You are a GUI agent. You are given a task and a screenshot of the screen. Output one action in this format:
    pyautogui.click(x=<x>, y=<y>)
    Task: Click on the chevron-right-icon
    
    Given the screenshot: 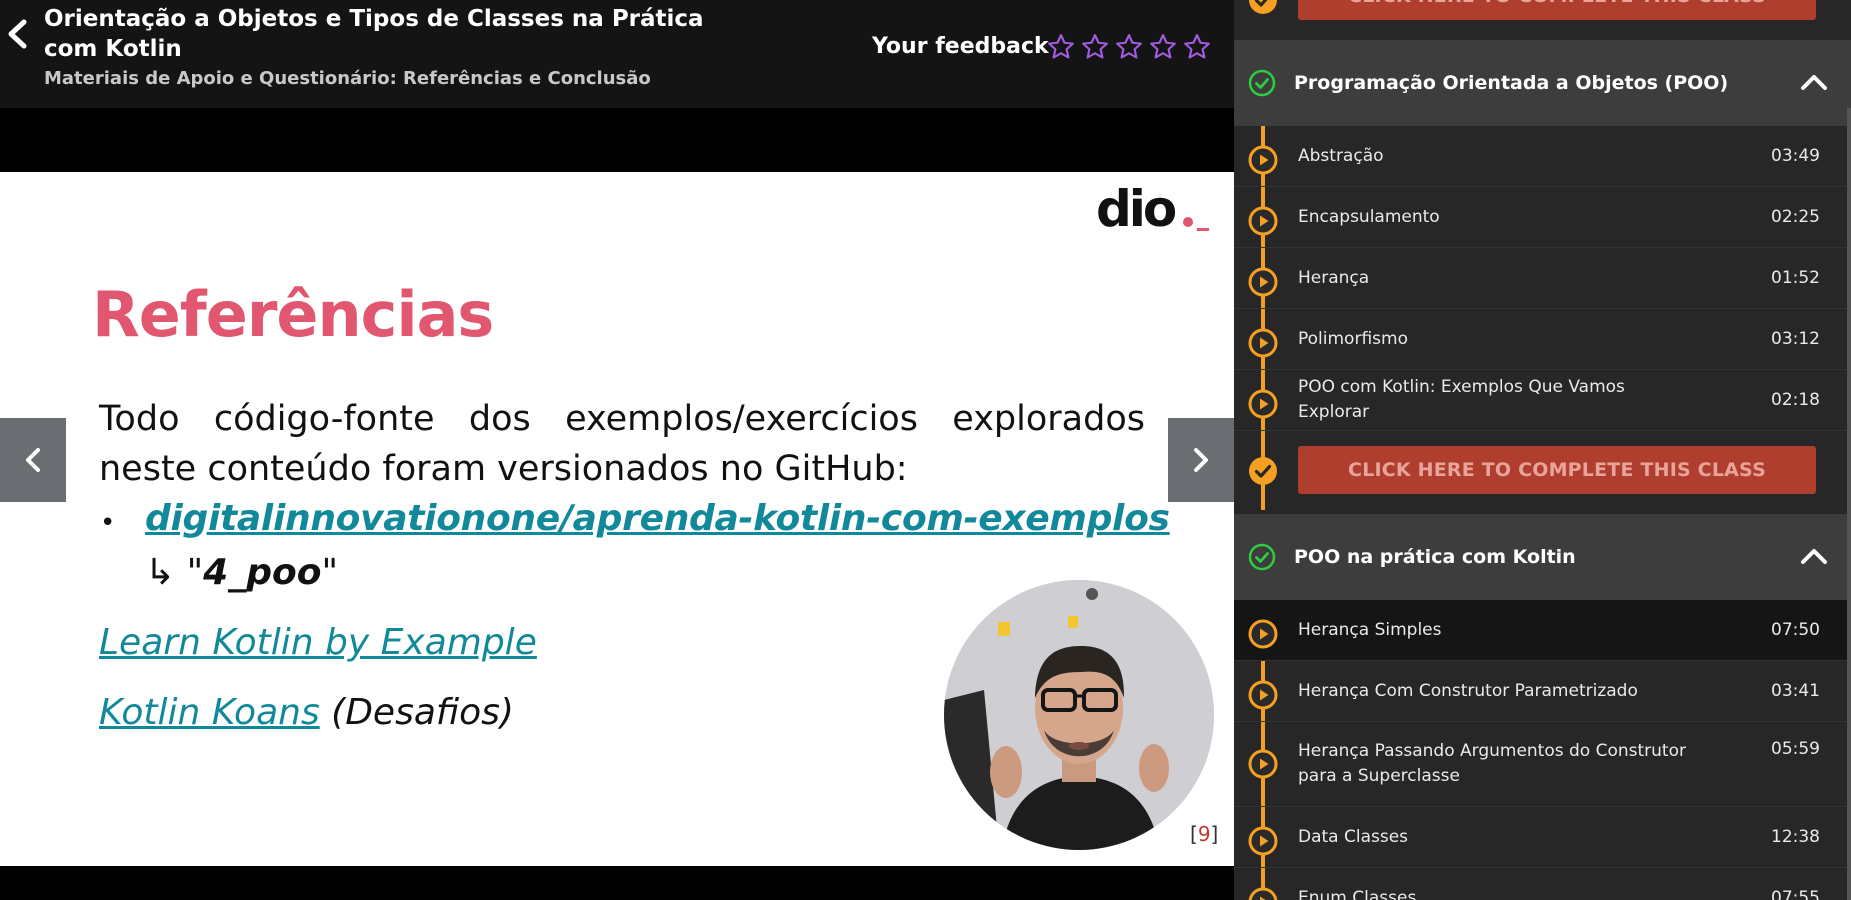 What is the action you would take?
    pyautogui.click(x=1201, y=460)
    